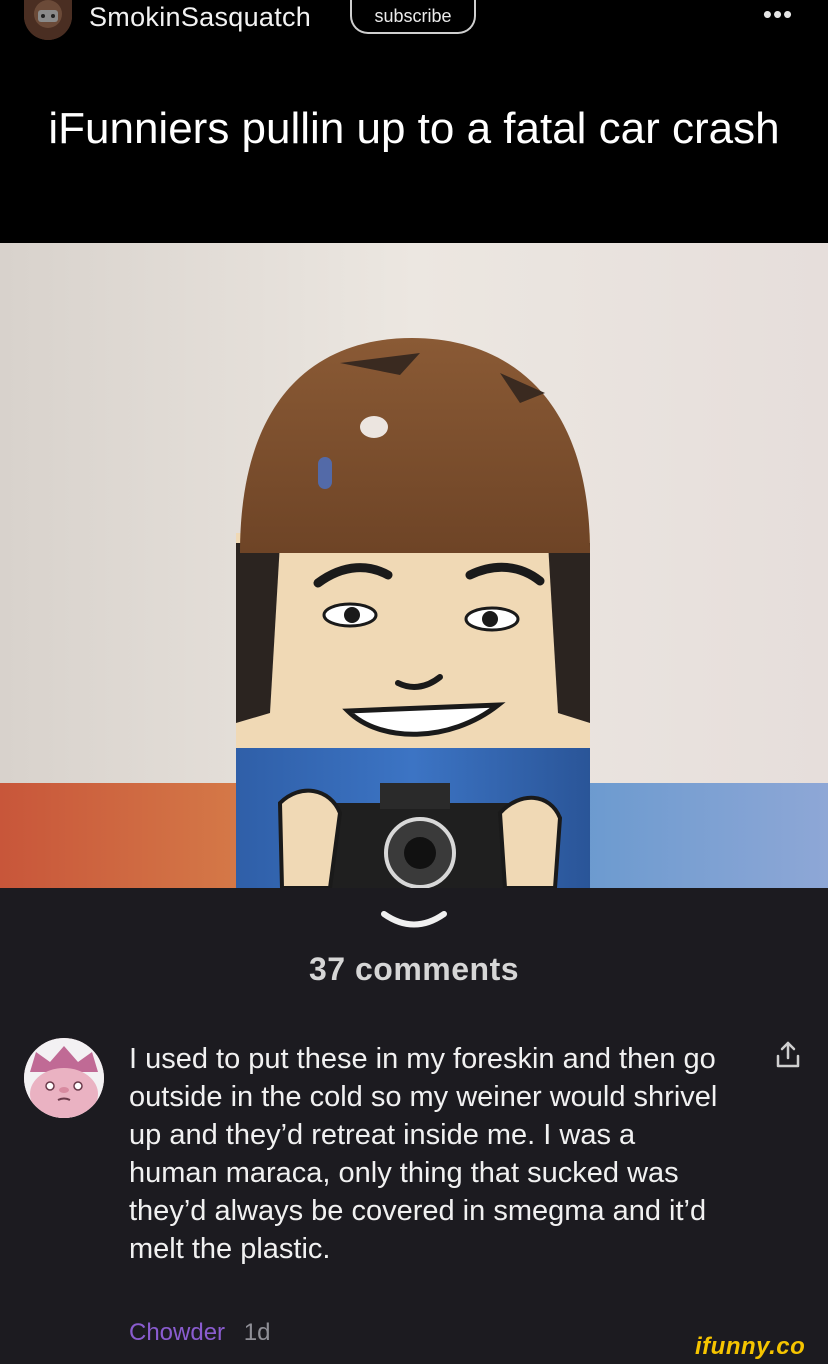 This screenshot has width=828, height=1364. I want to click on post-caption: iFunniers pullin up to a fatal car crash, so click(414, 128).